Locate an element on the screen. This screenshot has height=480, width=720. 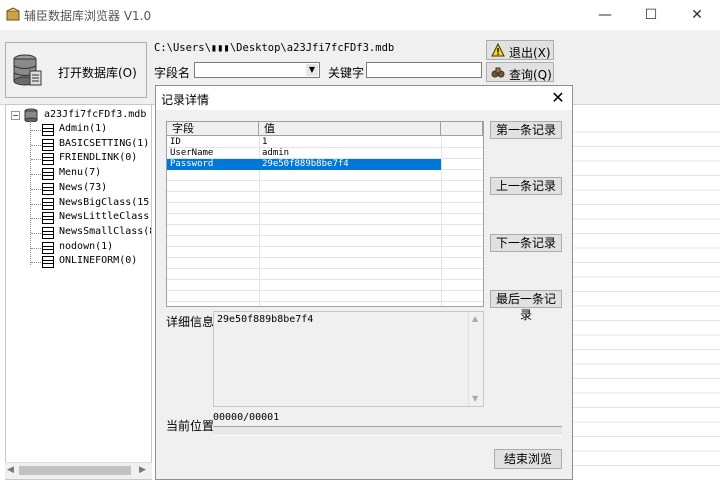
tree-item-table: BASICSETTING(1) is located at coordinates (78, 144).